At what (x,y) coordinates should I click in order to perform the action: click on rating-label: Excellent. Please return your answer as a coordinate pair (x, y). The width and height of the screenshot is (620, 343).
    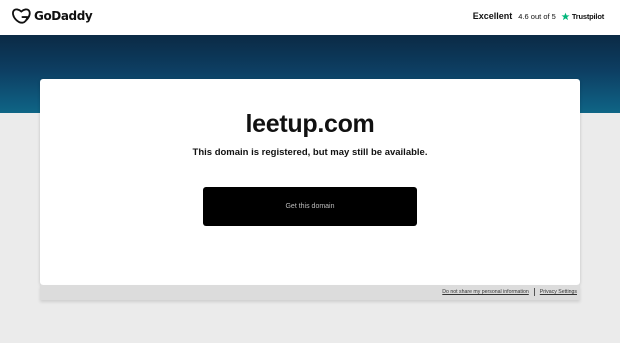
    Looking at the image, I should click on (492, 16).